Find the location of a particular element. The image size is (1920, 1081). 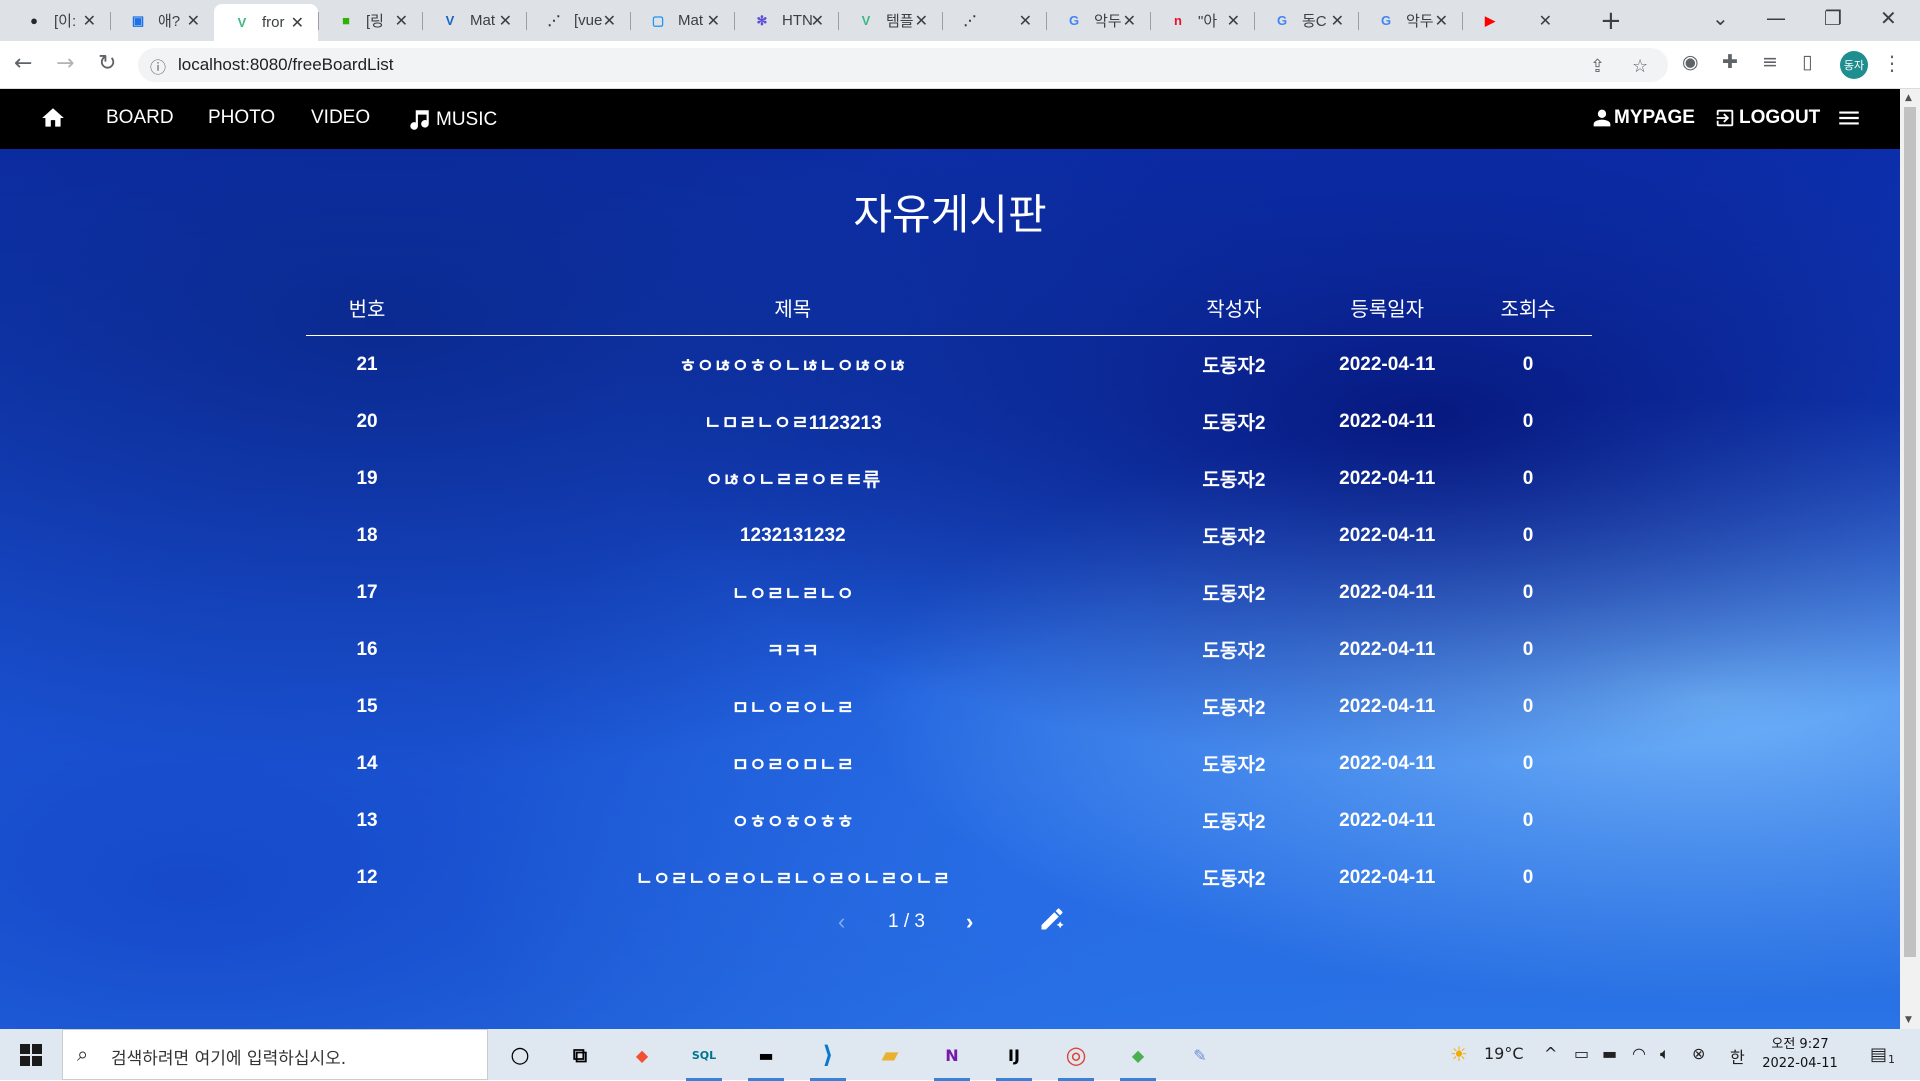

onenote-icon: N is located at coordinates (952, 1058).